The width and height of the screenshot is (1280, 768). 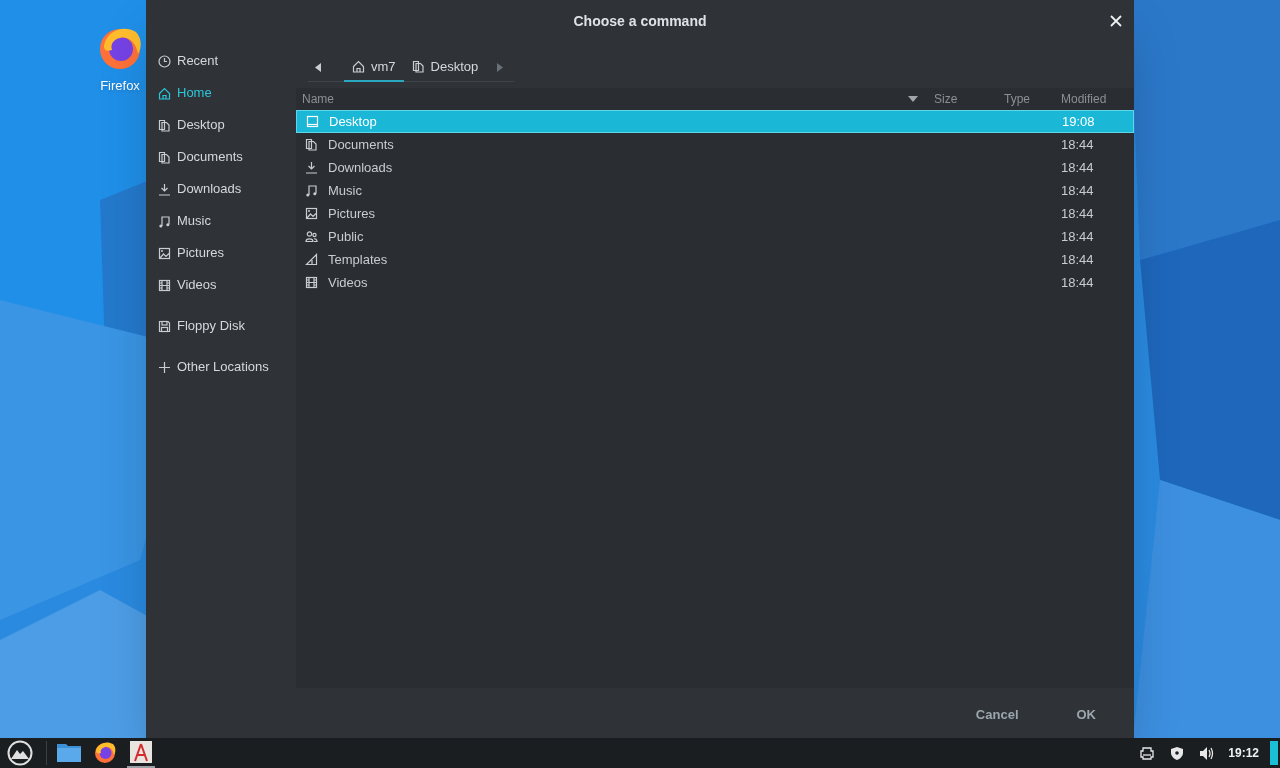 I want to click on folder-icon, so click(x=69, y=752).